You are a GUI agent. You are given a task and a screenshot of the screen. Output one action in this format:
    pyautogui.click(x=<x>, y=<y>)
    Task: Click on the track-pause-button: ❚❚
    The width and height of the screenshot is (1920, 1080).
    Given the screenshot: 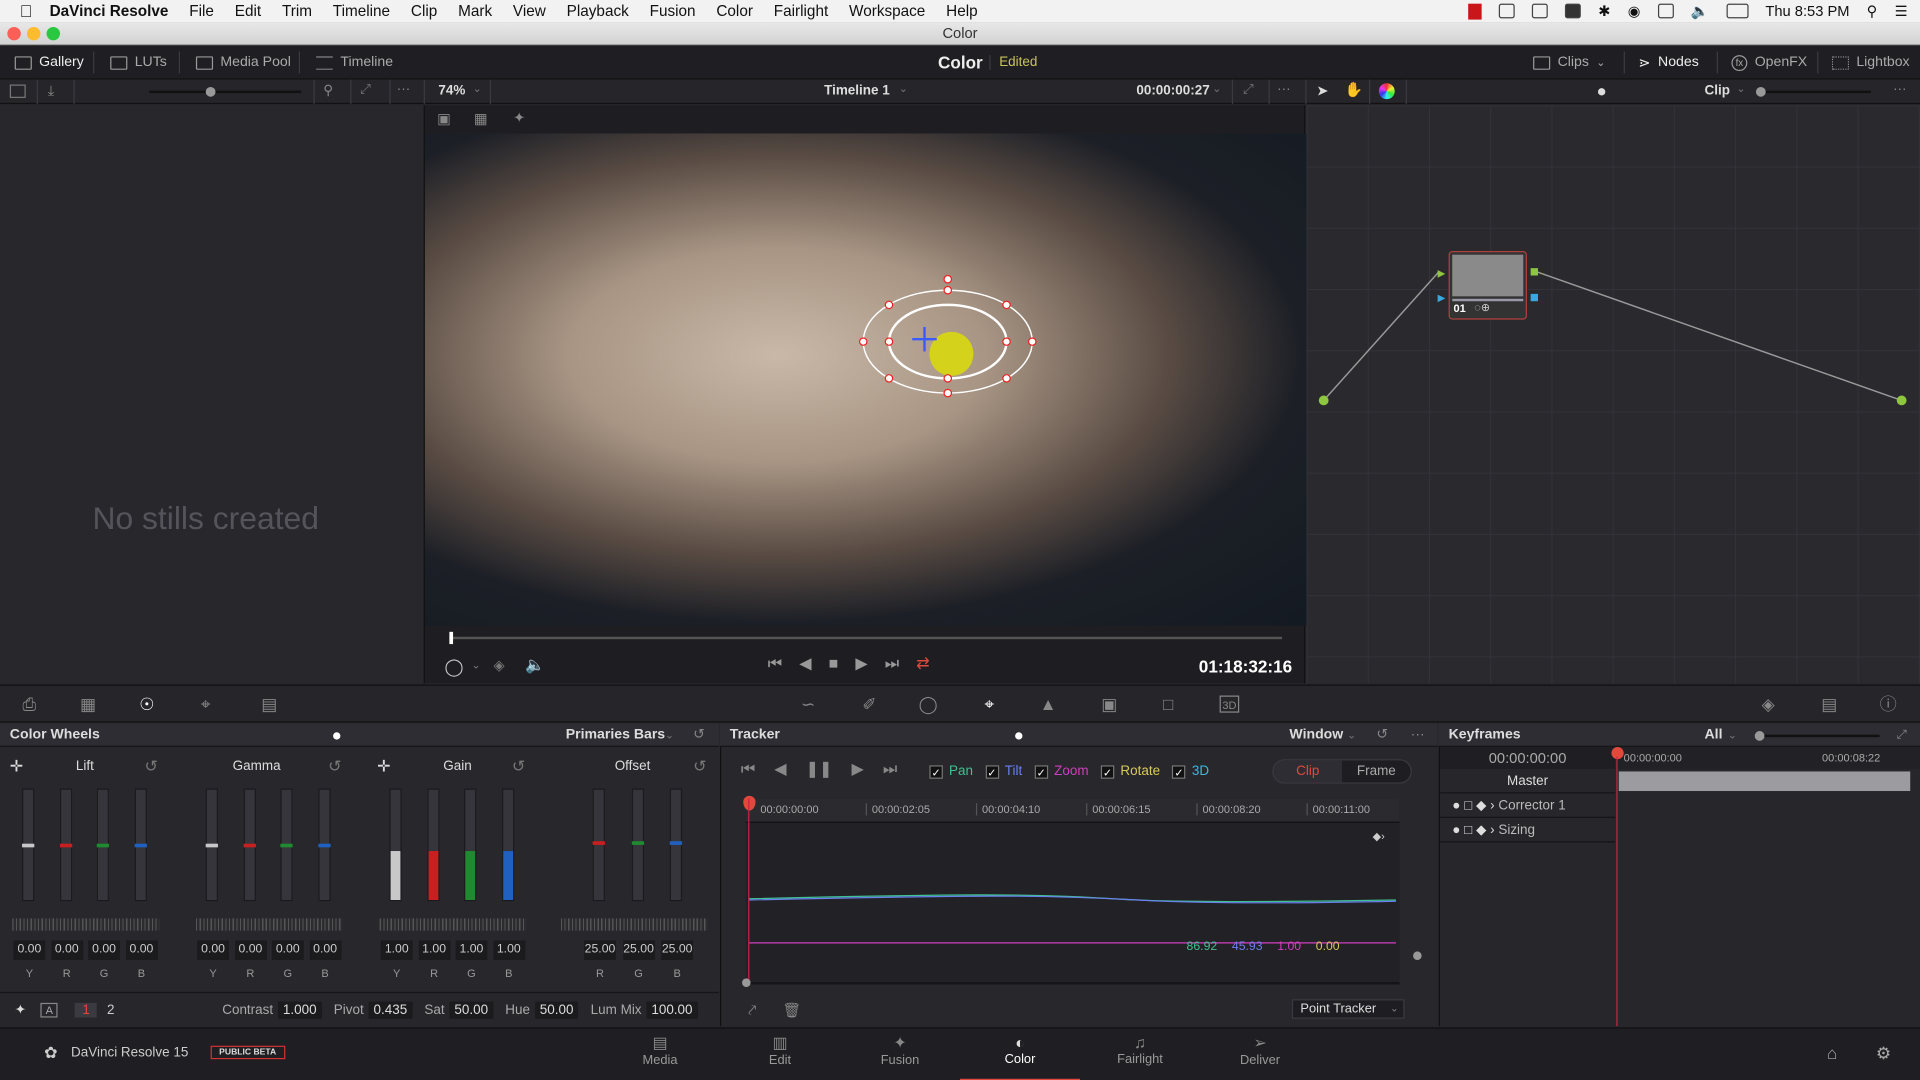 What is the action you would take?
    pyautogui.click(x=819, y=769)
    